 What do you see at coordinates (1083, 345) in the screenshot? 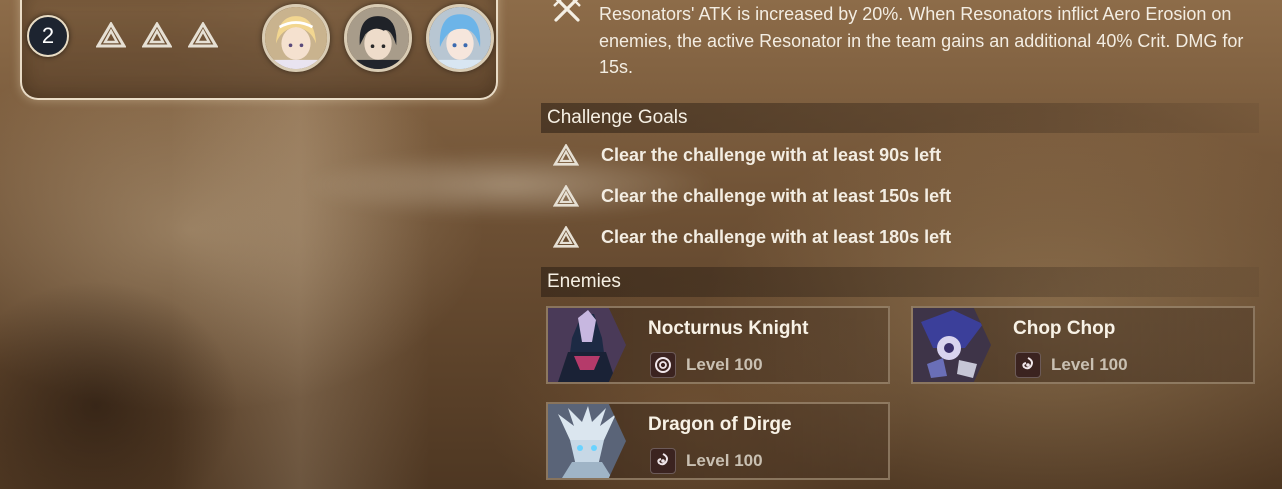
I see `enemy-card-chop-chop: Chop Chop Level 100` at bounding box center [1083, 345].